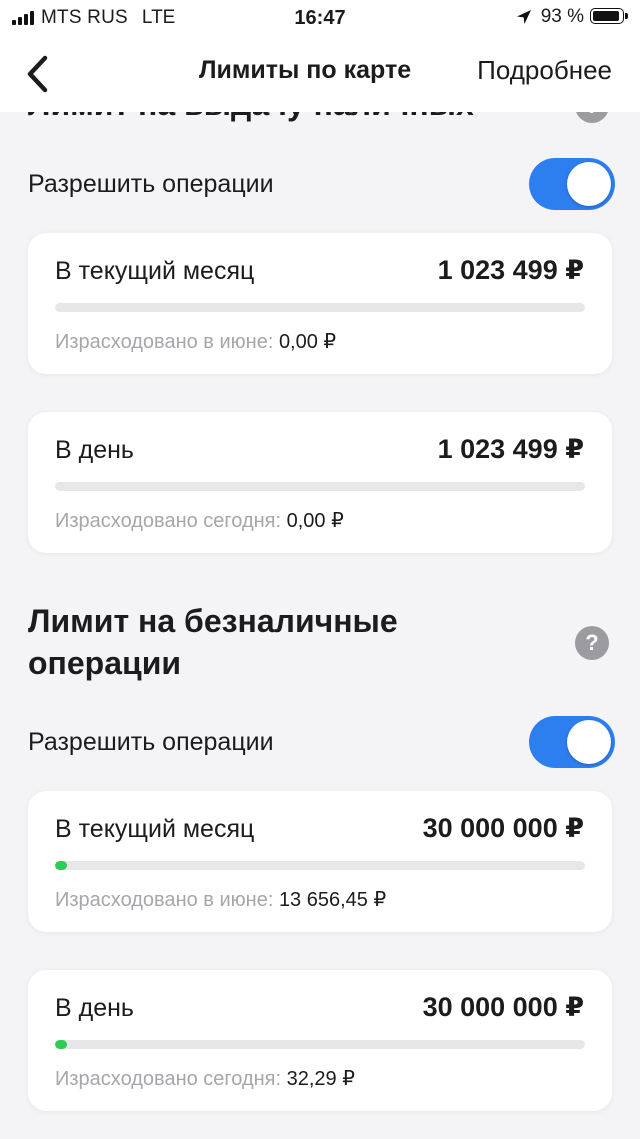  What do you see at coordinates (610, 17) in the screenshot?
I see `battery-icon` at bounding box center [610, 17].